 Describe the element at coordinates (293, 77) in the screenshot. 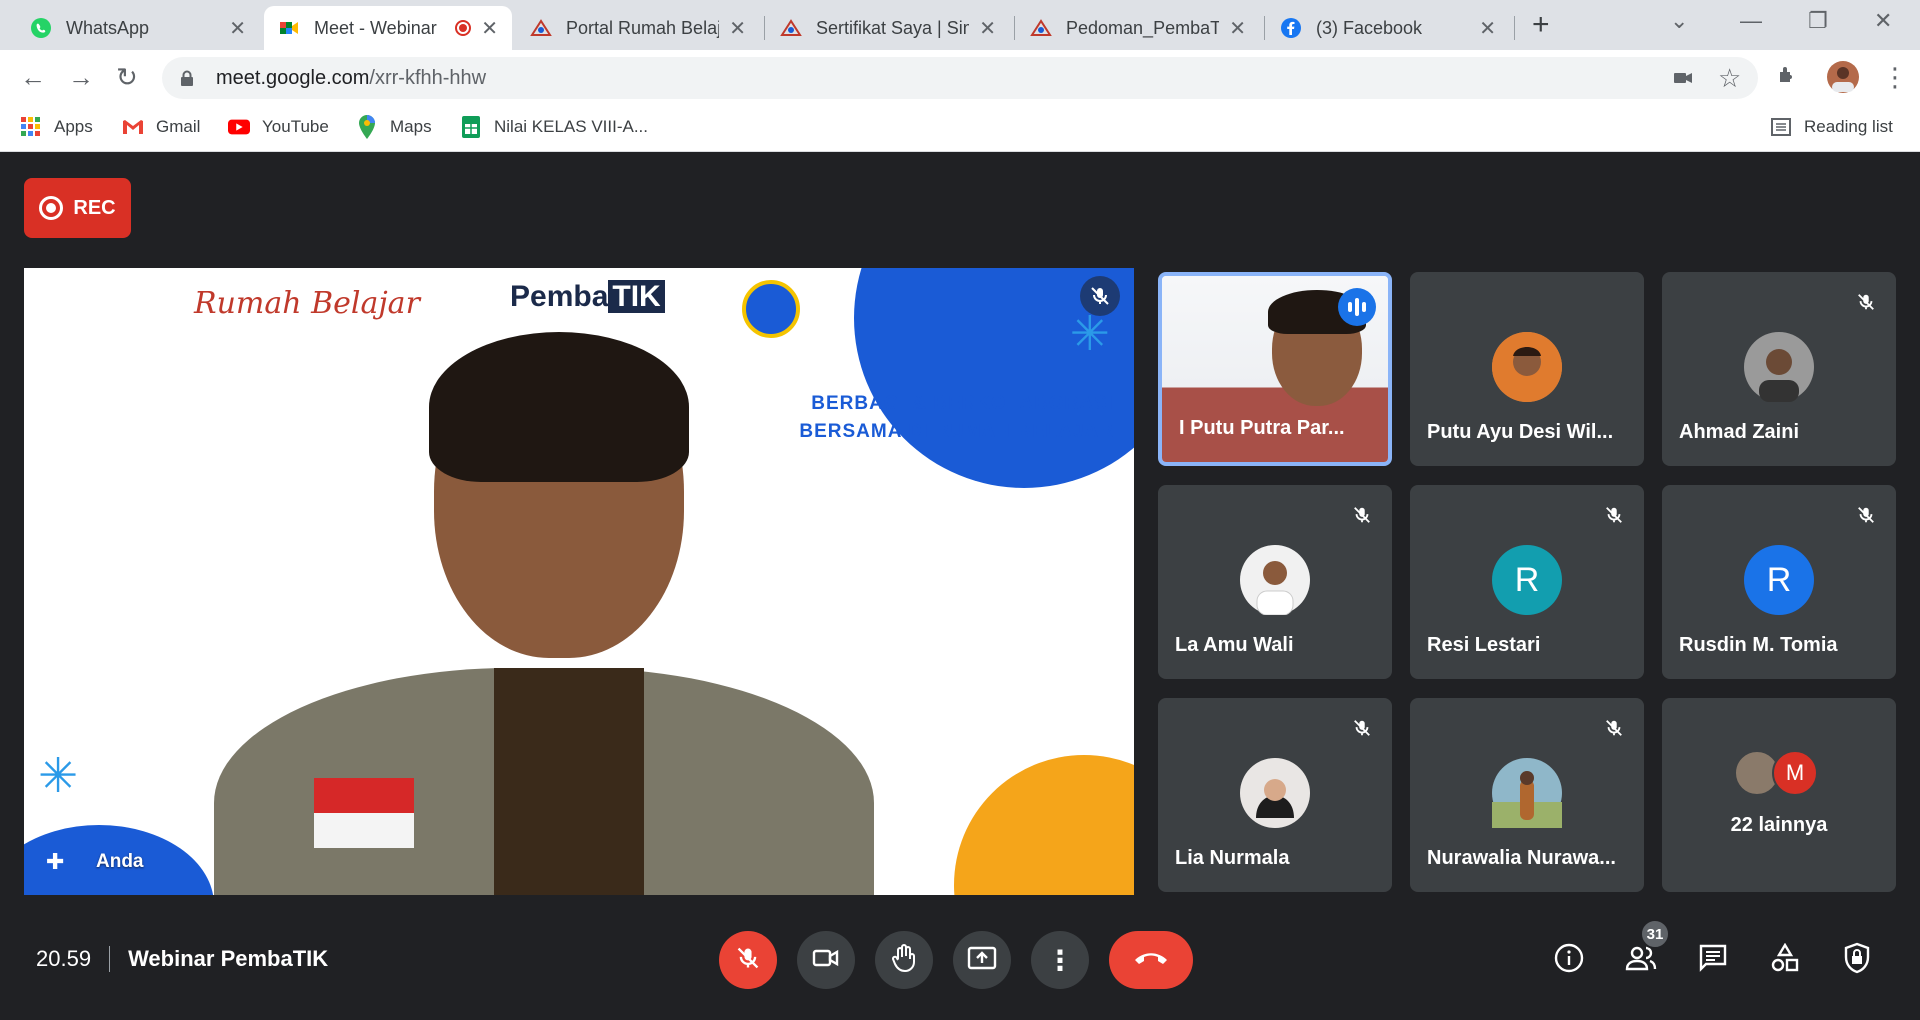

I see `url-host: meet.google.com` at that location.